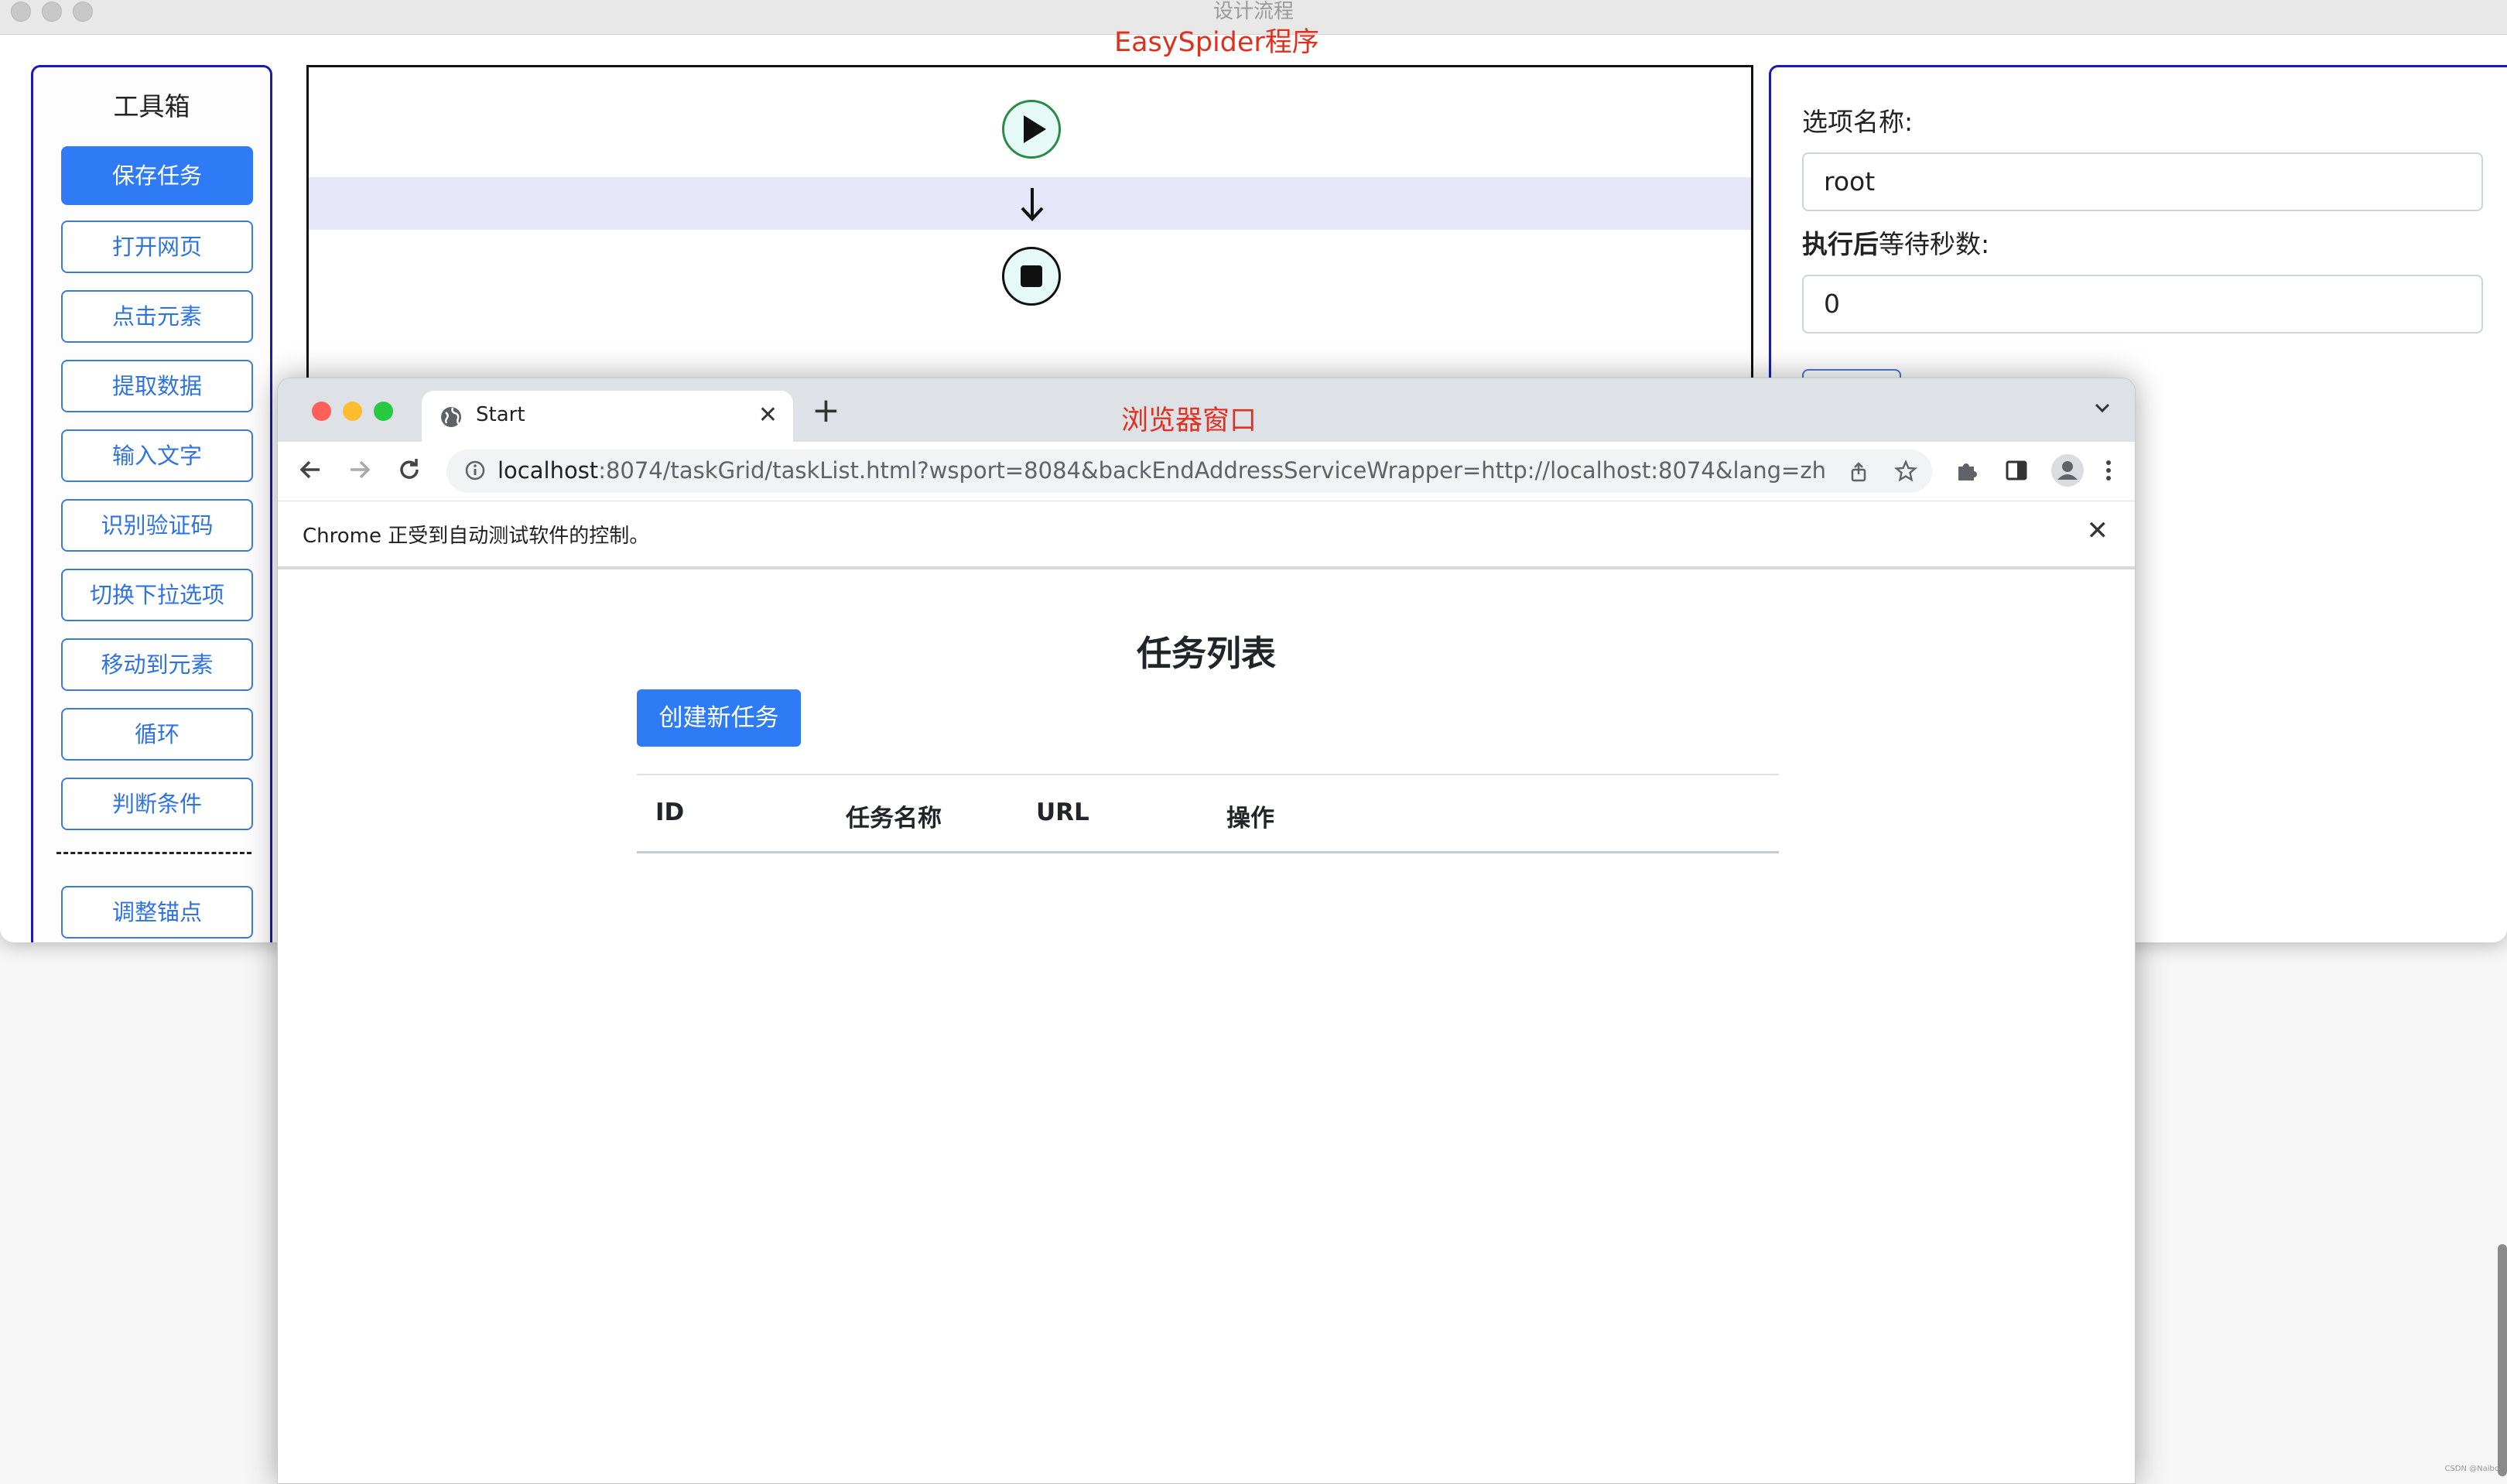 This screenshot has height=1484, width=2507. I want to click on tab-search-chevron-icon, so click(2102, 408).